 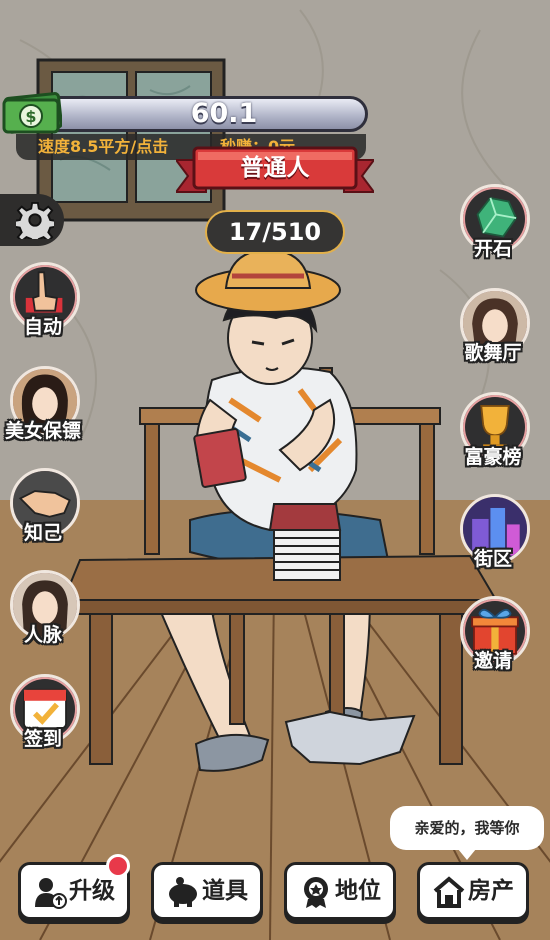 I want to click on money-value: 60.1, so click(x=224, y=113).